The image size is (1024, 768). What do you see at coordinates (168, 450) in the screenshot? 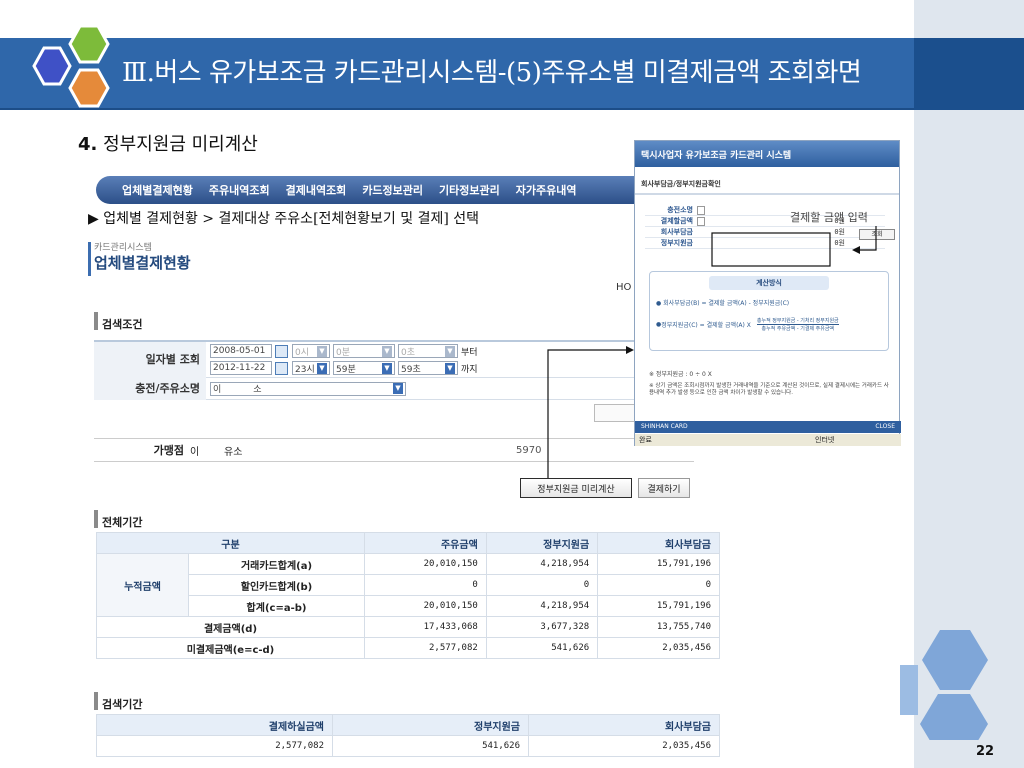
I see `shop-label: 가맹점` at bounding box center [168, 450].